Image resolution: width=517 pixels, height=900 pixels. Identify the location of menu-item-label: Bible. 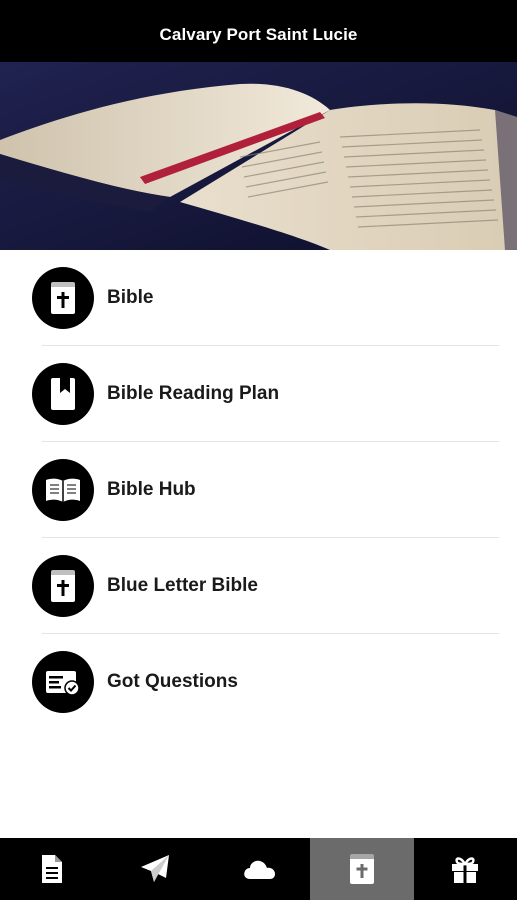
(130, 297).